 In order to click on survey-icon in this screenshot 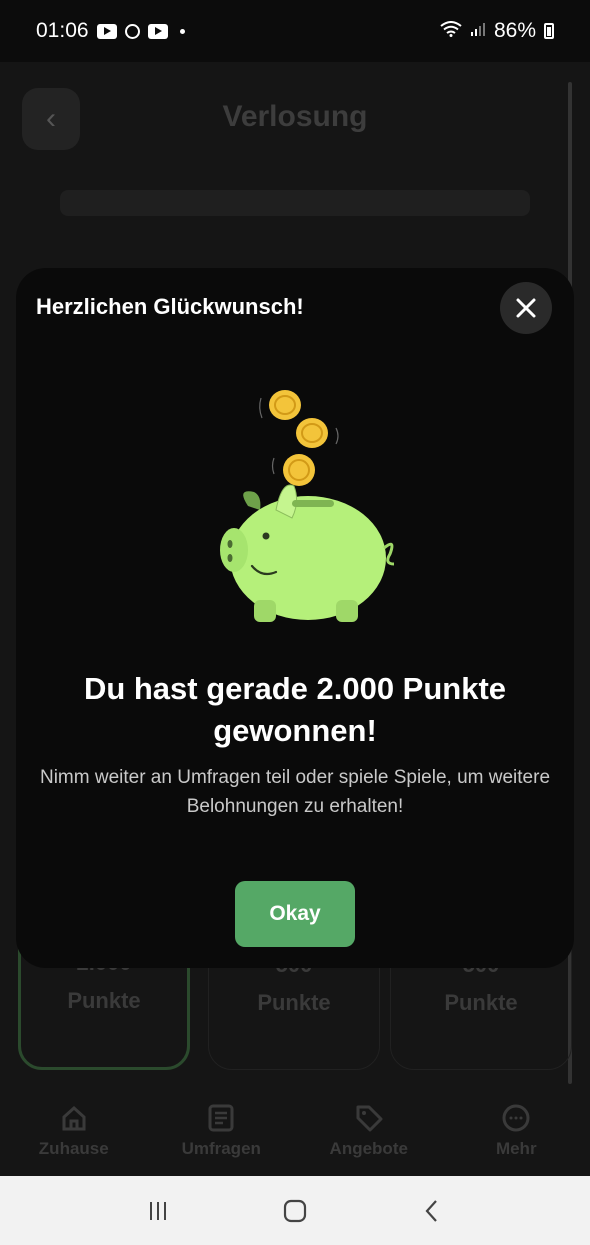, I will do `click(221, 1118)`.